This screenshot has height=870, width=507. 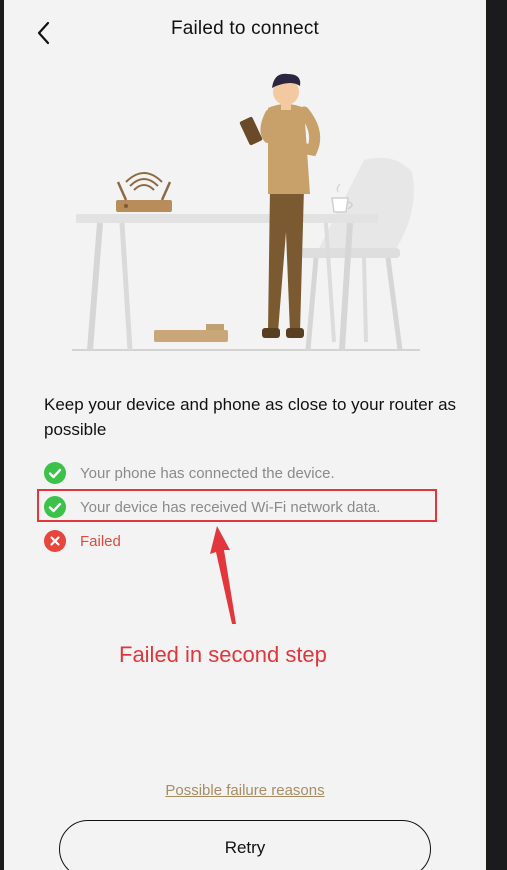 I want to click on annotation-text: Failed in second step, so click(x=223, y=654).